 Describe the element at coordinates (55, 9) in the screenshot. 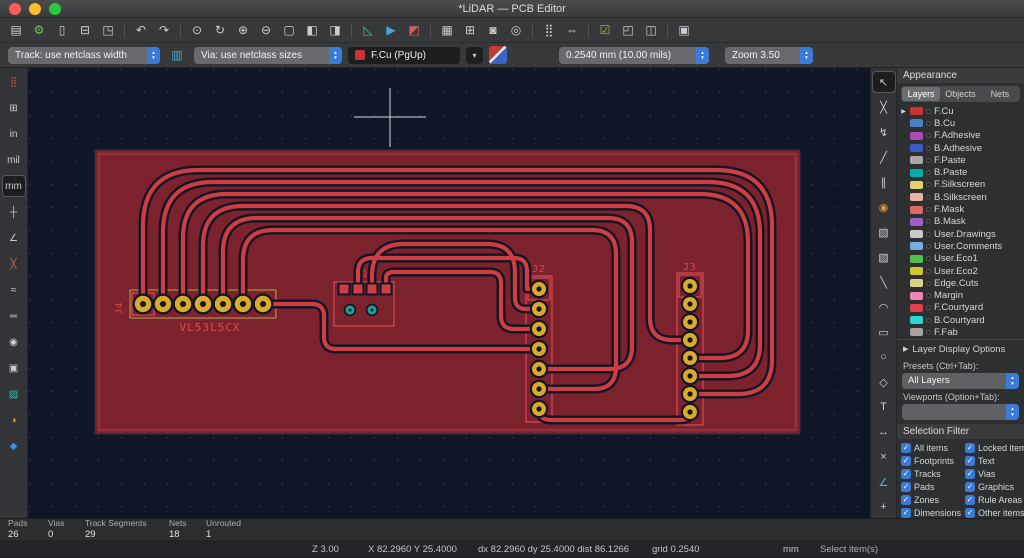

I see `zoom-window-button` at that location.